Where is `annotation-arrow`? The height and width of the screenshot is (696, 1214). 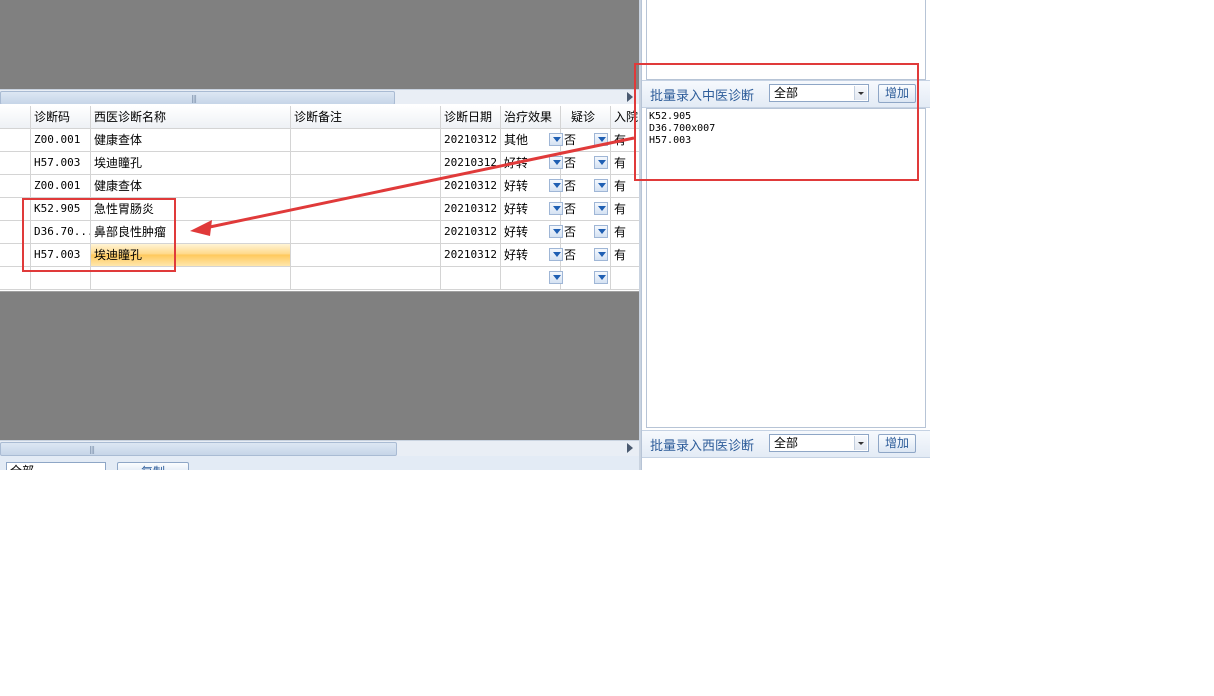
annotation-arrow is located at coordinates (412, 186).